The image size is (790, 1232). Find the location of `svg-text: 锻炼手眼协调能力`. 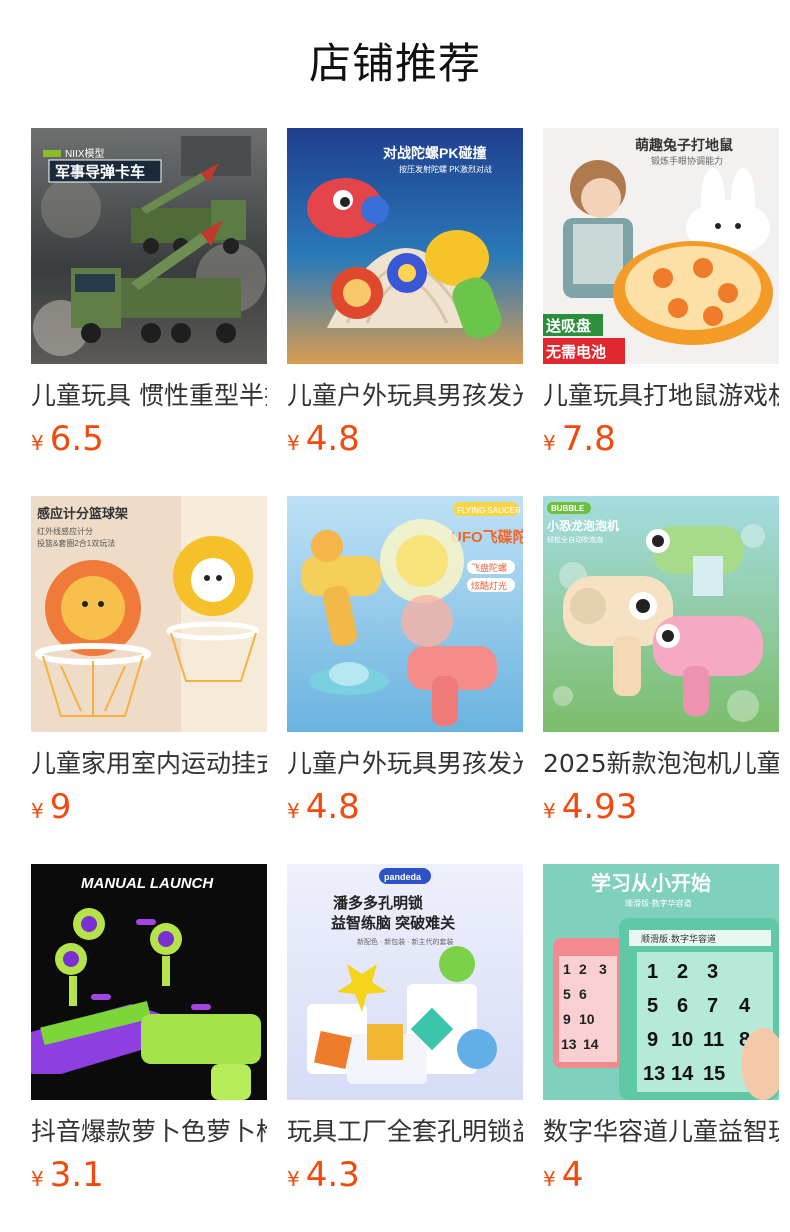

svg-text: 锻炼手眼协调能力 is located at coordinates (687, 160).